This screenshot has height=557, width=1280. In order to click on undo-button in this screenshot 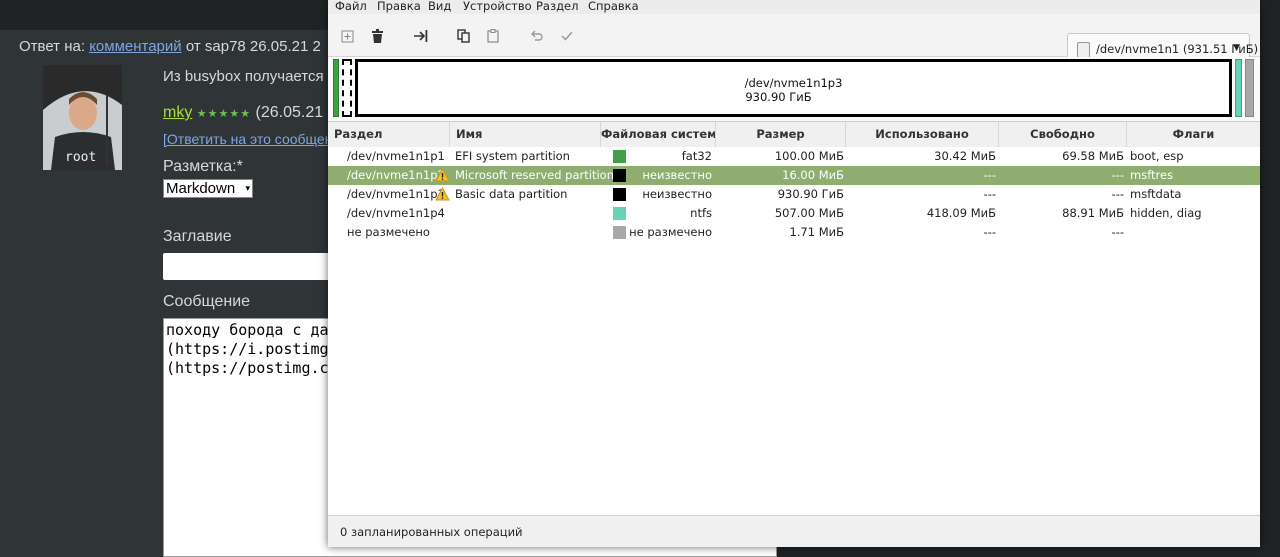, I will do `click(536, 36)`.